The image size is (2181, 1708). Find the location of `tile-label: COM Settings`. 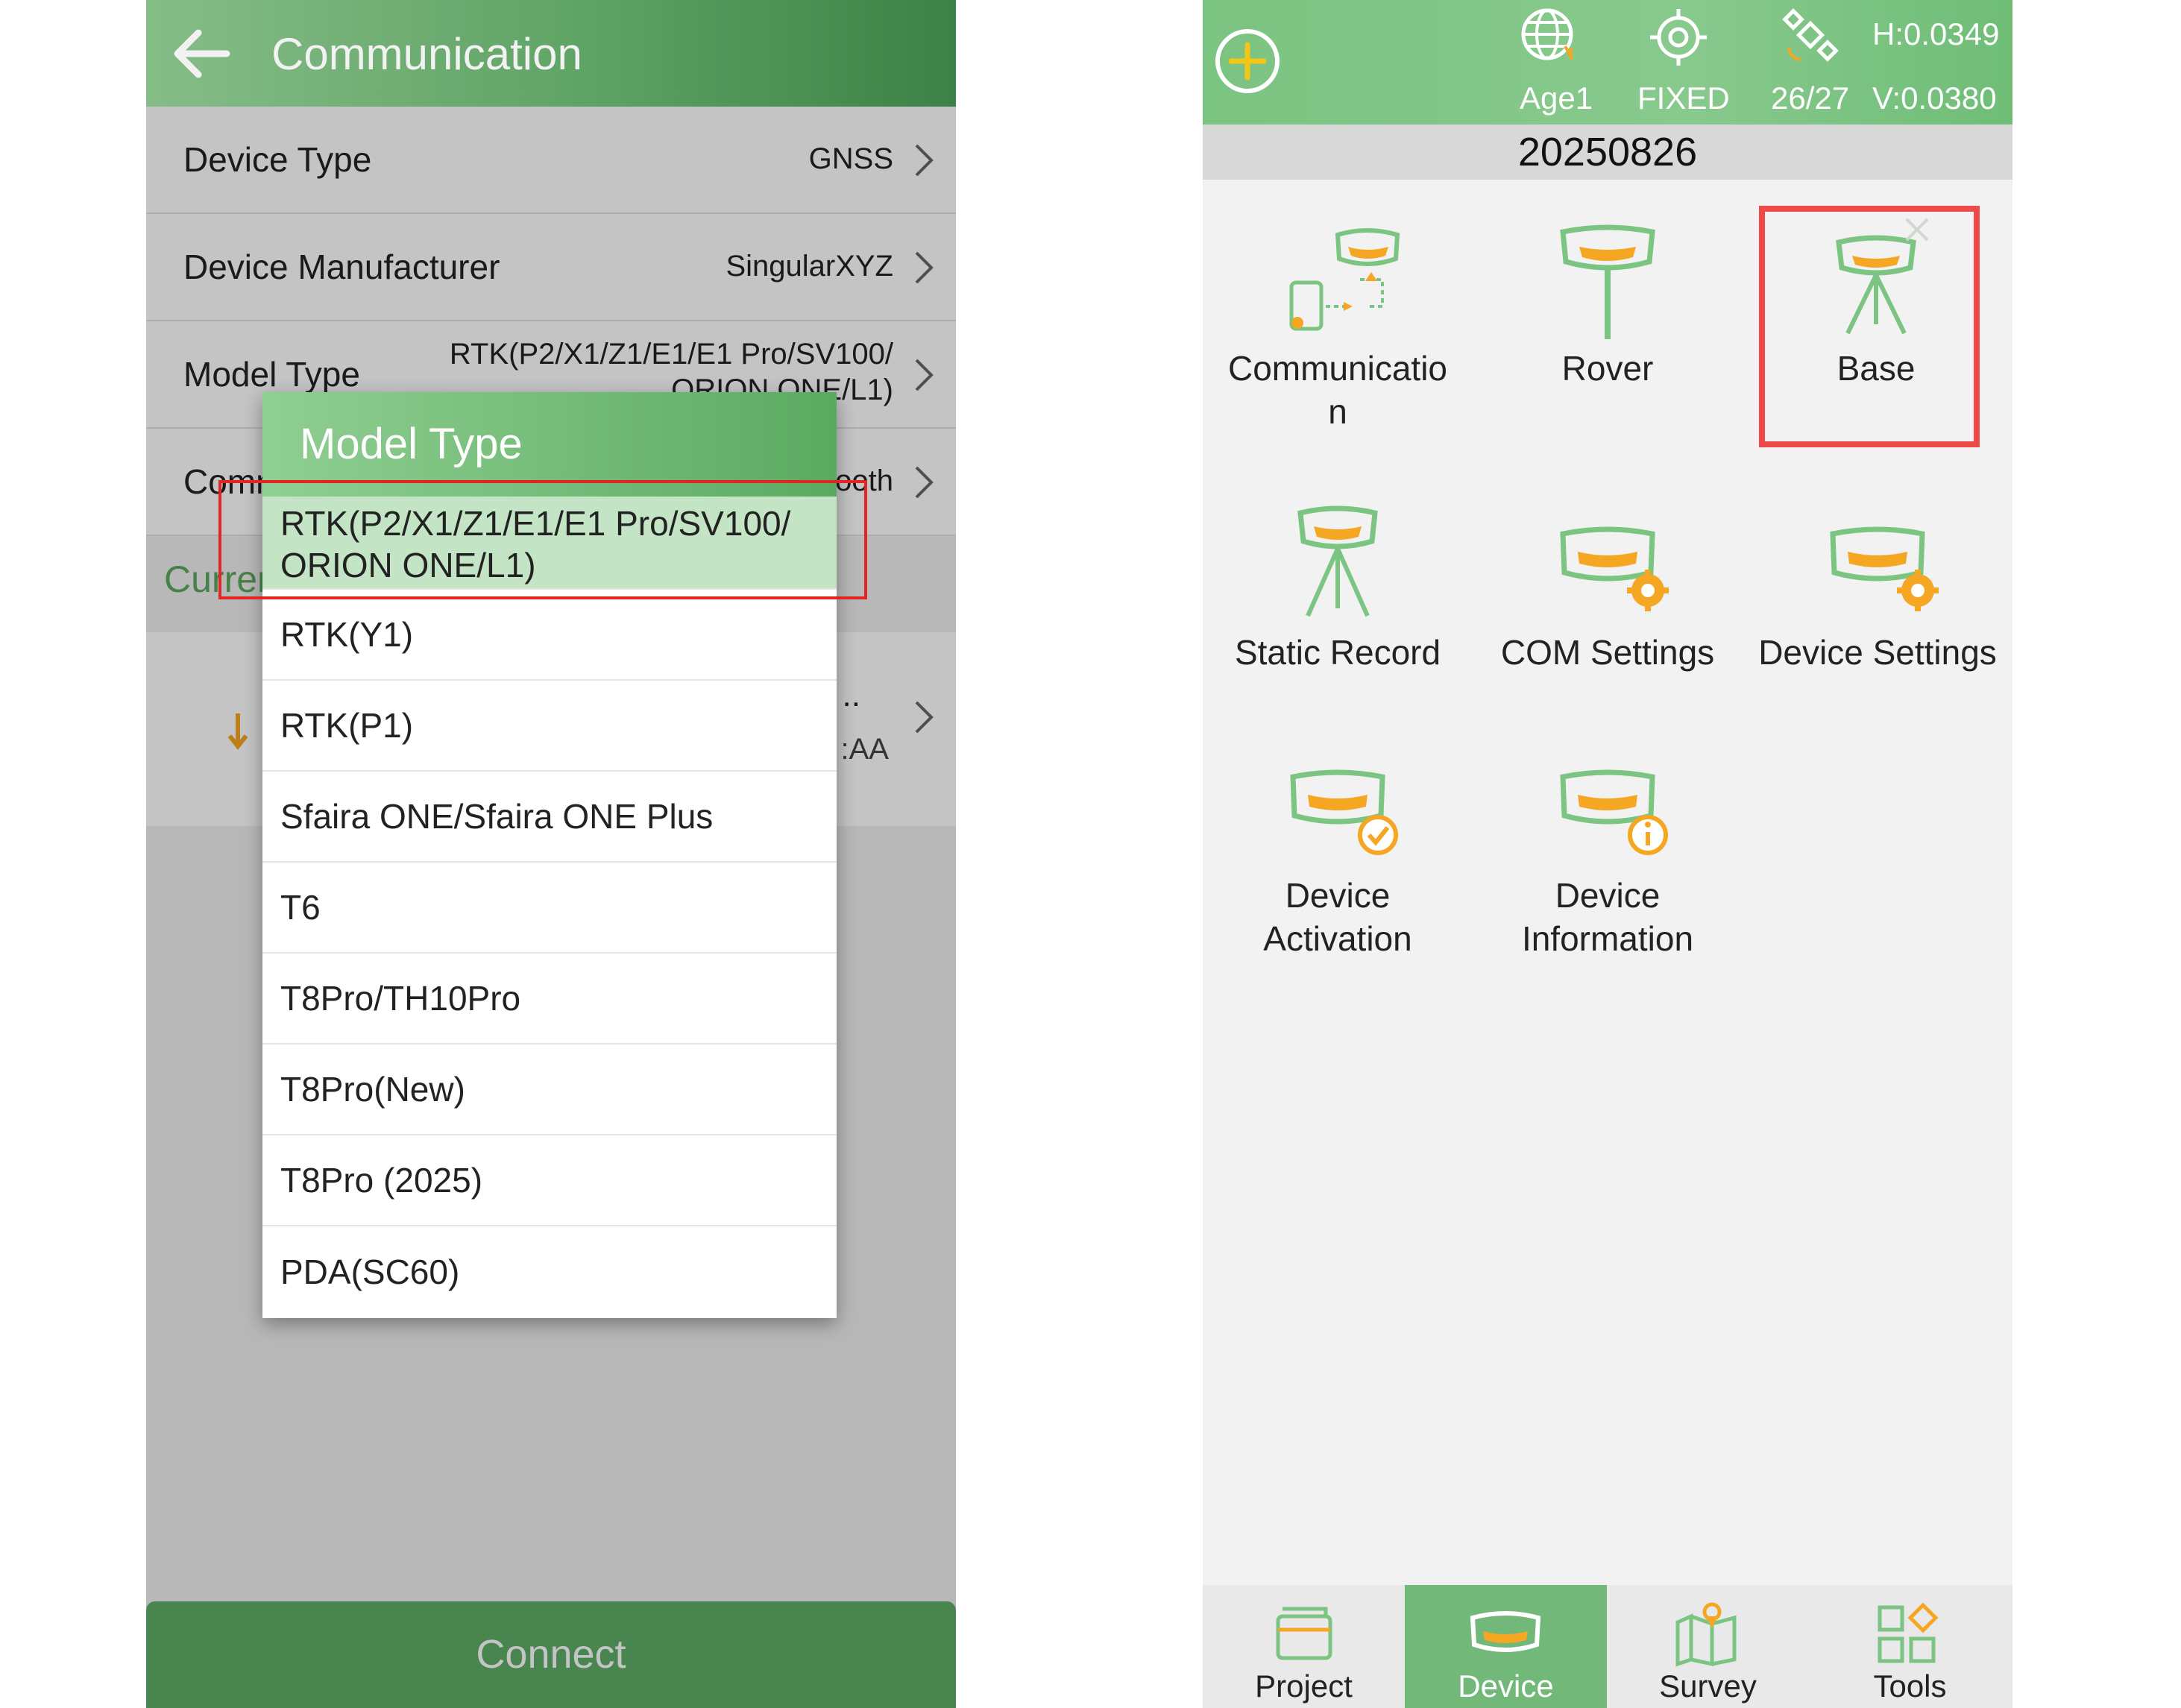

tile-label: COM Settings is located at coordinates (1607, 652).